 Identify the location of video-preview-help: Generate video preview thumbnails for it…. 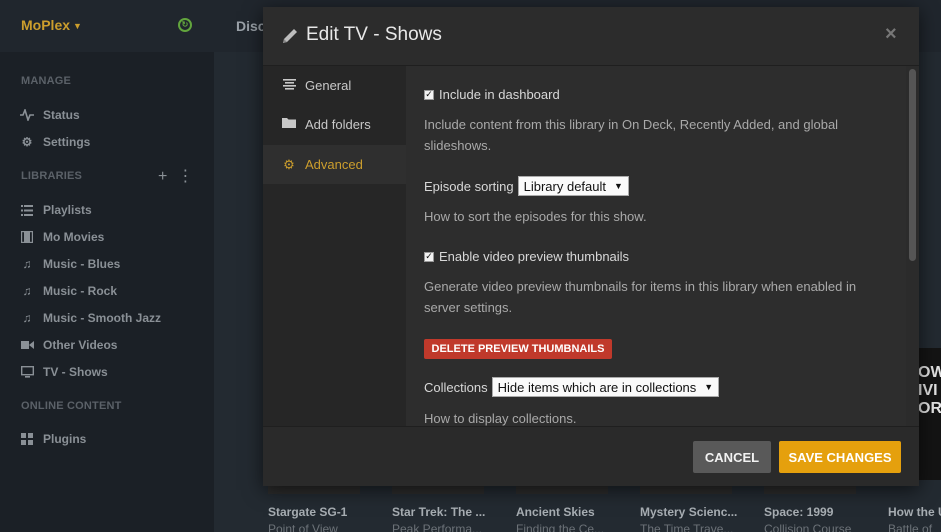
(640, 297).